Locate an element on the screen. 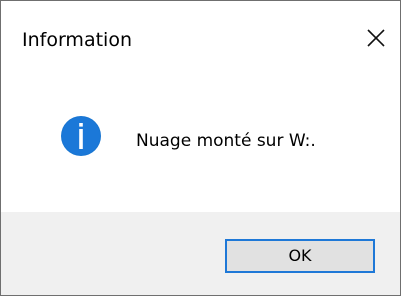 The width and height of the screenshot is (401, 296). close-icon is located at coordinates (376, 38).